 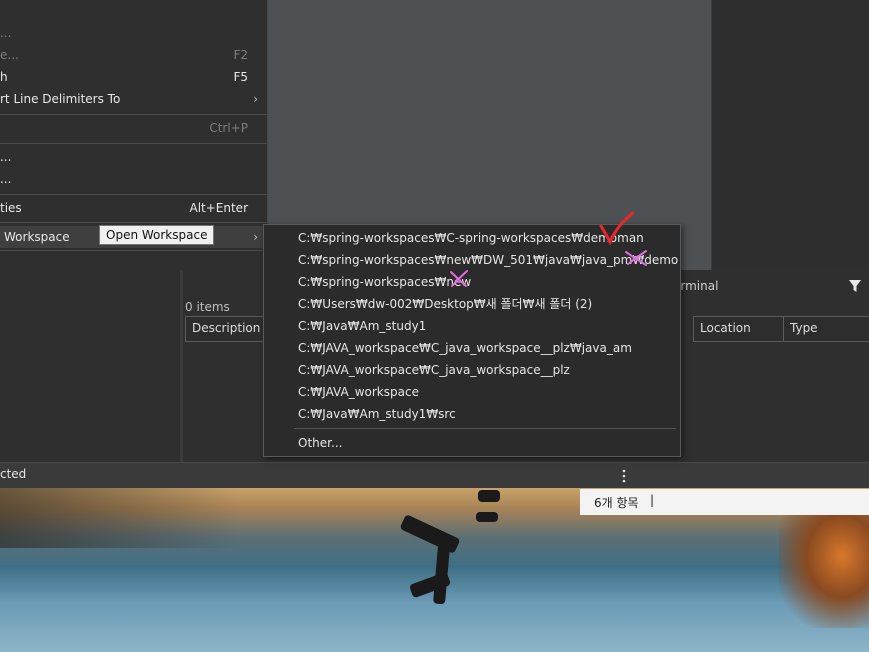 What do you see at coordinates (226, 328) in the screenshot?
I see `column-label: Description` at bounding box center [226, 328].